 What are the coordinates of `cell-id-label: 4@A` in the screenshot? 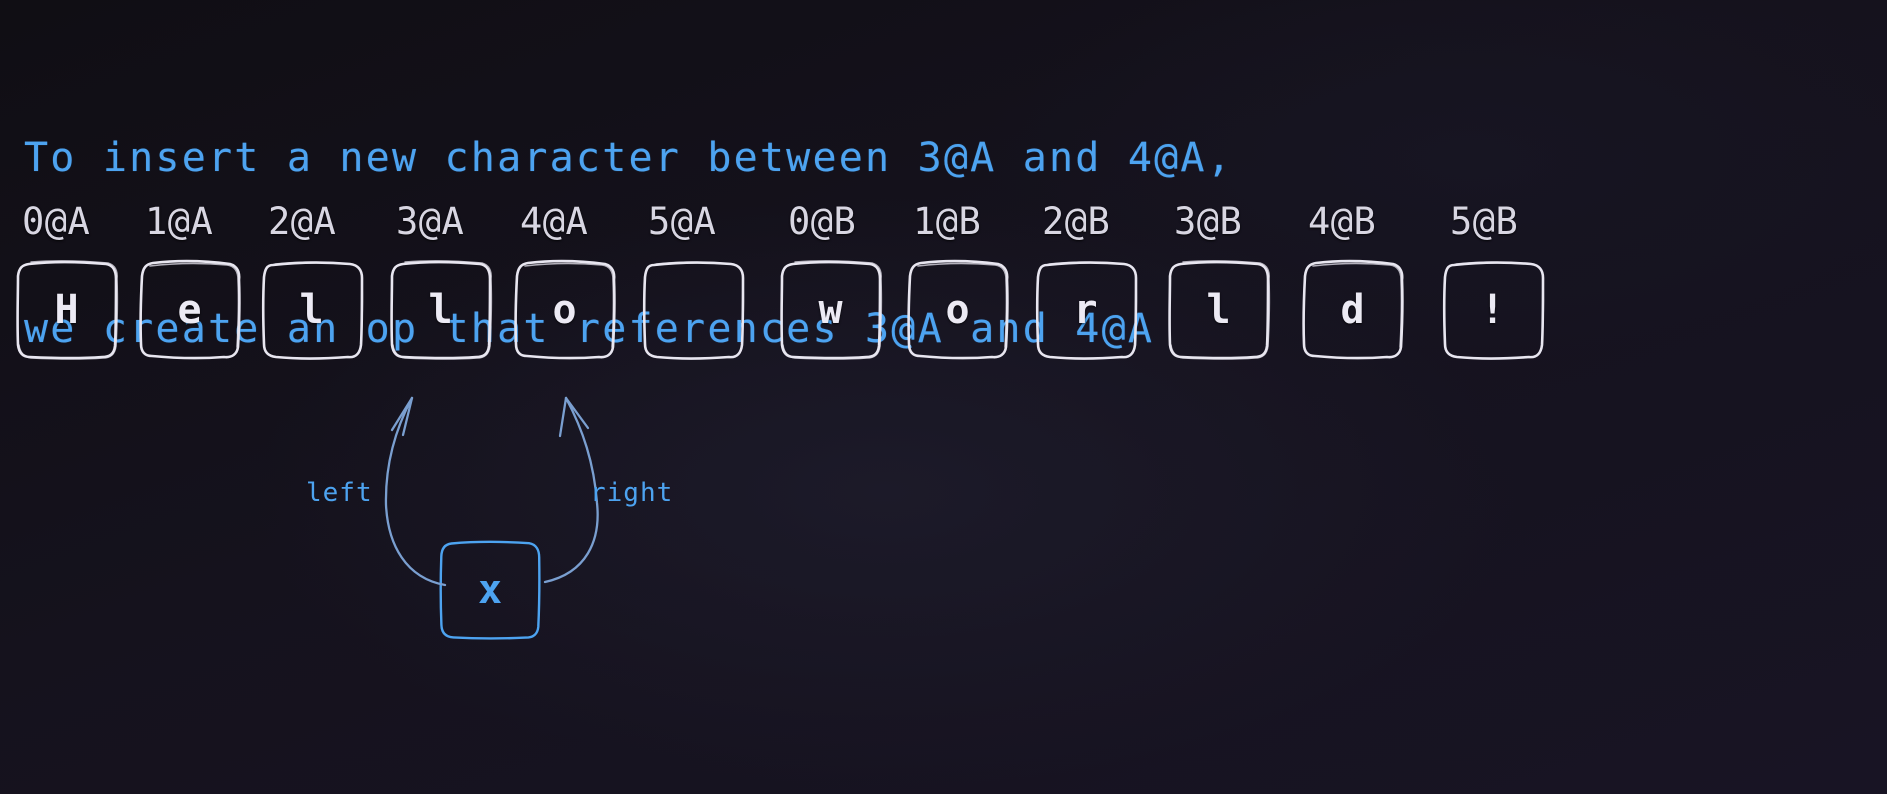 It's located at (554, 221).